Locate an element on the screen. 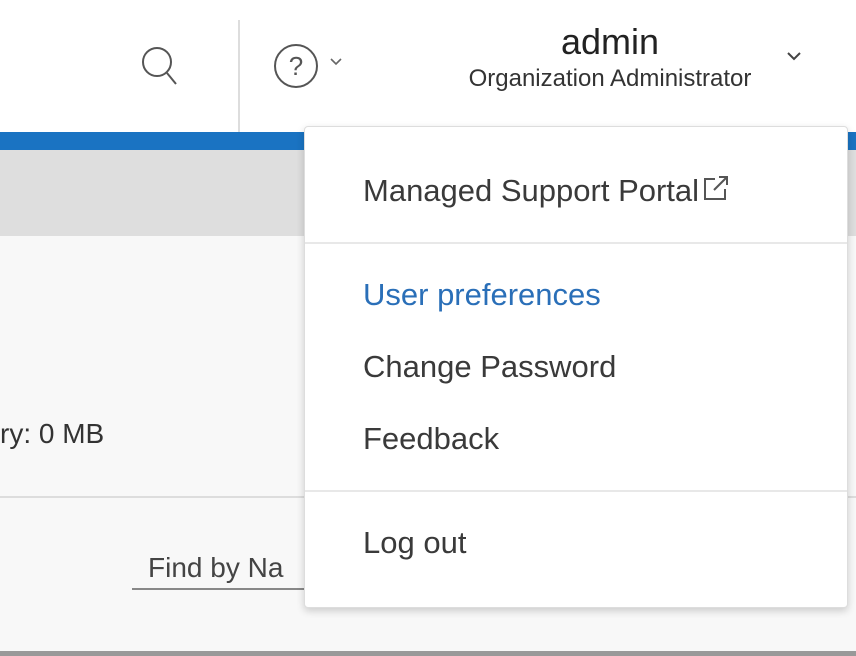 The image size is (856, 656). help-icon: ? is located at coordinates (296, 66).